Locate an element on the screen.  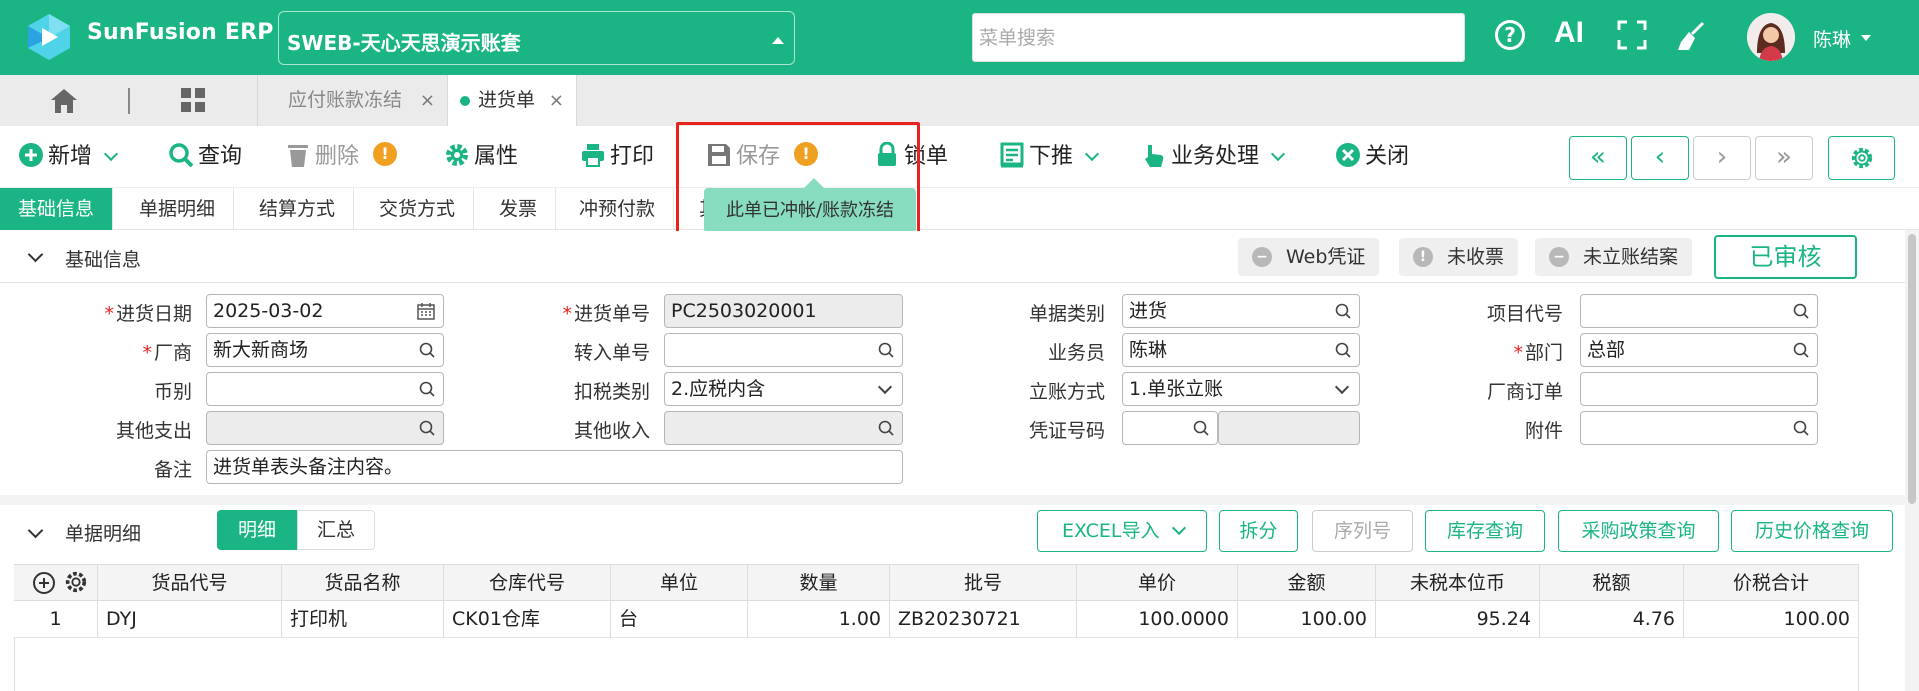
detail-view-toggle: 明细 is located at coordinates (257, 530).